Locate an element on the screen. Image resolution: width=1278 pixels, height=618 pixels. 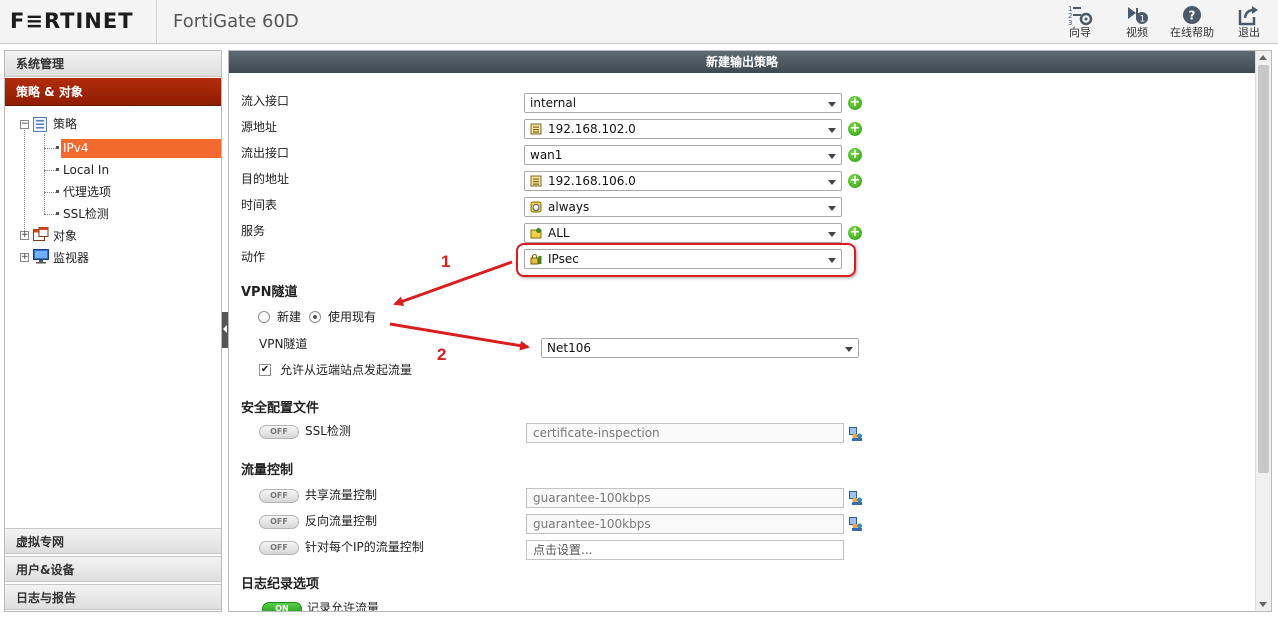
help-button: ? 在线帮助 is located at coordinates (1192, 23).